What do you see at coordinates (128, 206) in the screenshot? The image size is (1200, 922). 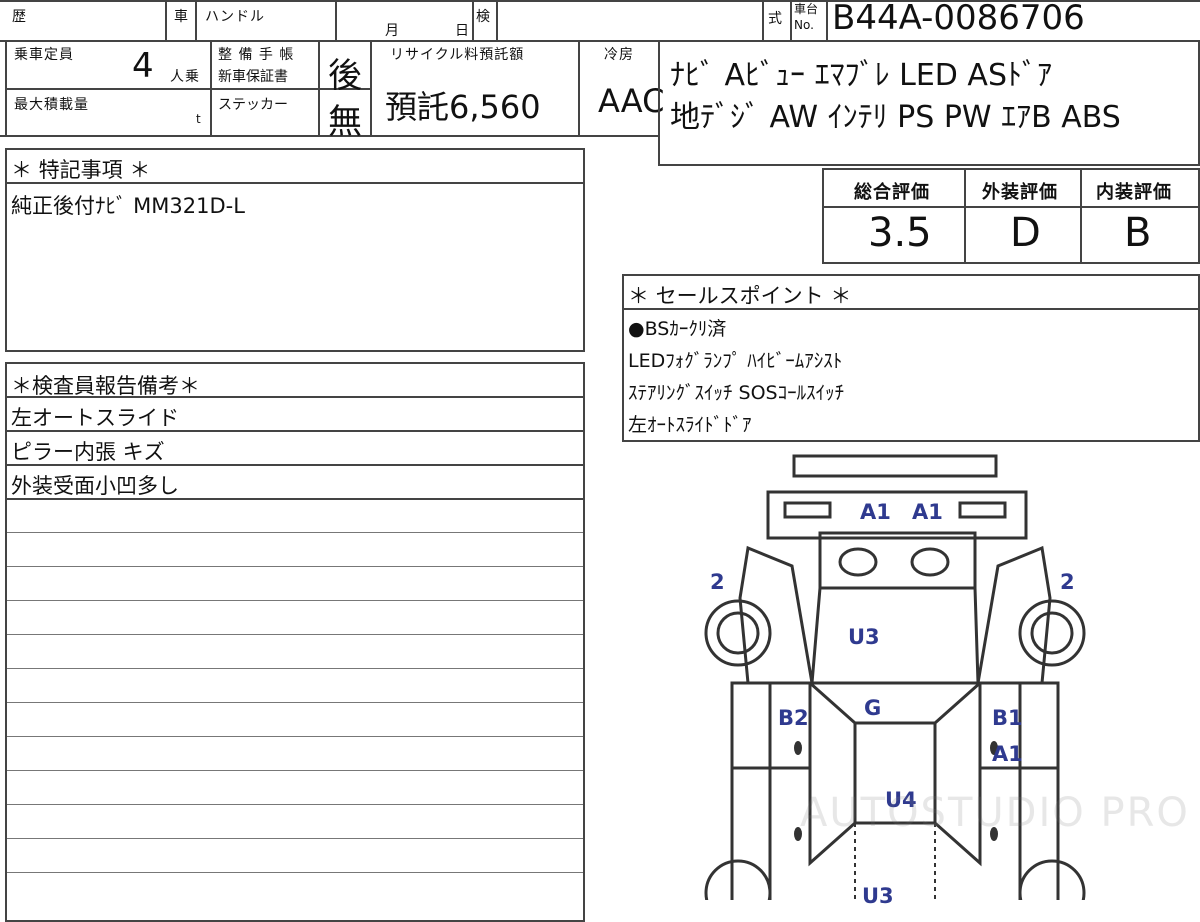 I see `notes-line-1: 純正後付ﾅﾋﾞ MM321D-L` at bounding box center [128, 206].